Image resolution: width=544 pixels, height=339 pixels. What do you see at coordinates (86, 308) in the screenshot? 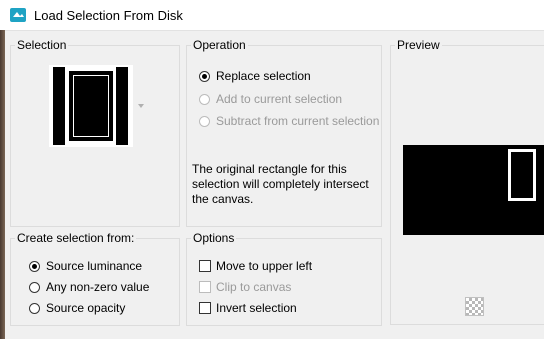
I see `source-opacity-label: Source opacity` at bounding box center [86, 308].